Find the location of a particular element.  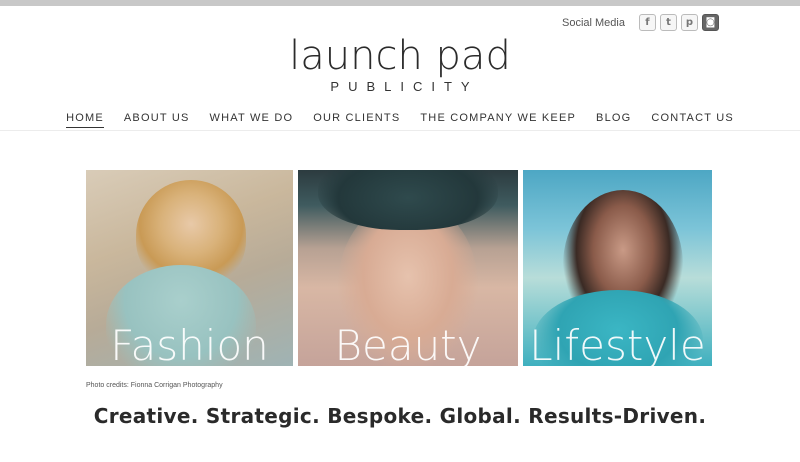

nav-item-our-clients: OUR CLIENTS is located at coordinates (356, 120).